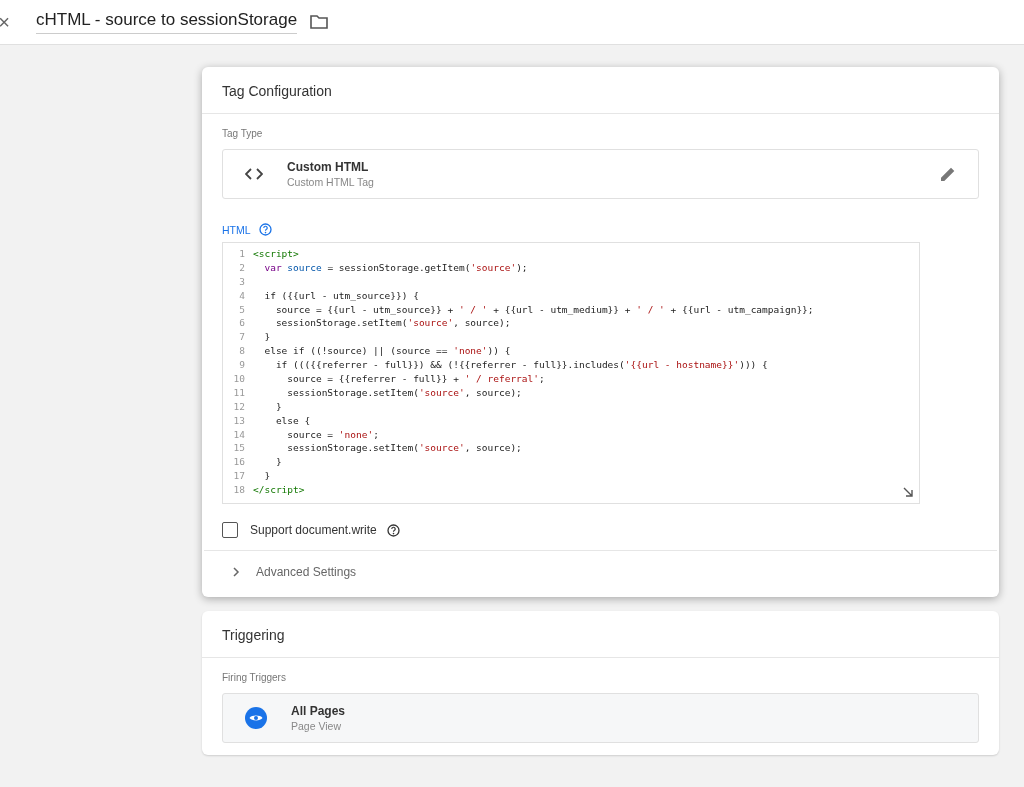 Image resolution: width=1024 pixels, height=787 pixels. What do you see at coordinates (239, 434) in the screenshot?
I see `line-number: 14` at bounding box center [239, 434].